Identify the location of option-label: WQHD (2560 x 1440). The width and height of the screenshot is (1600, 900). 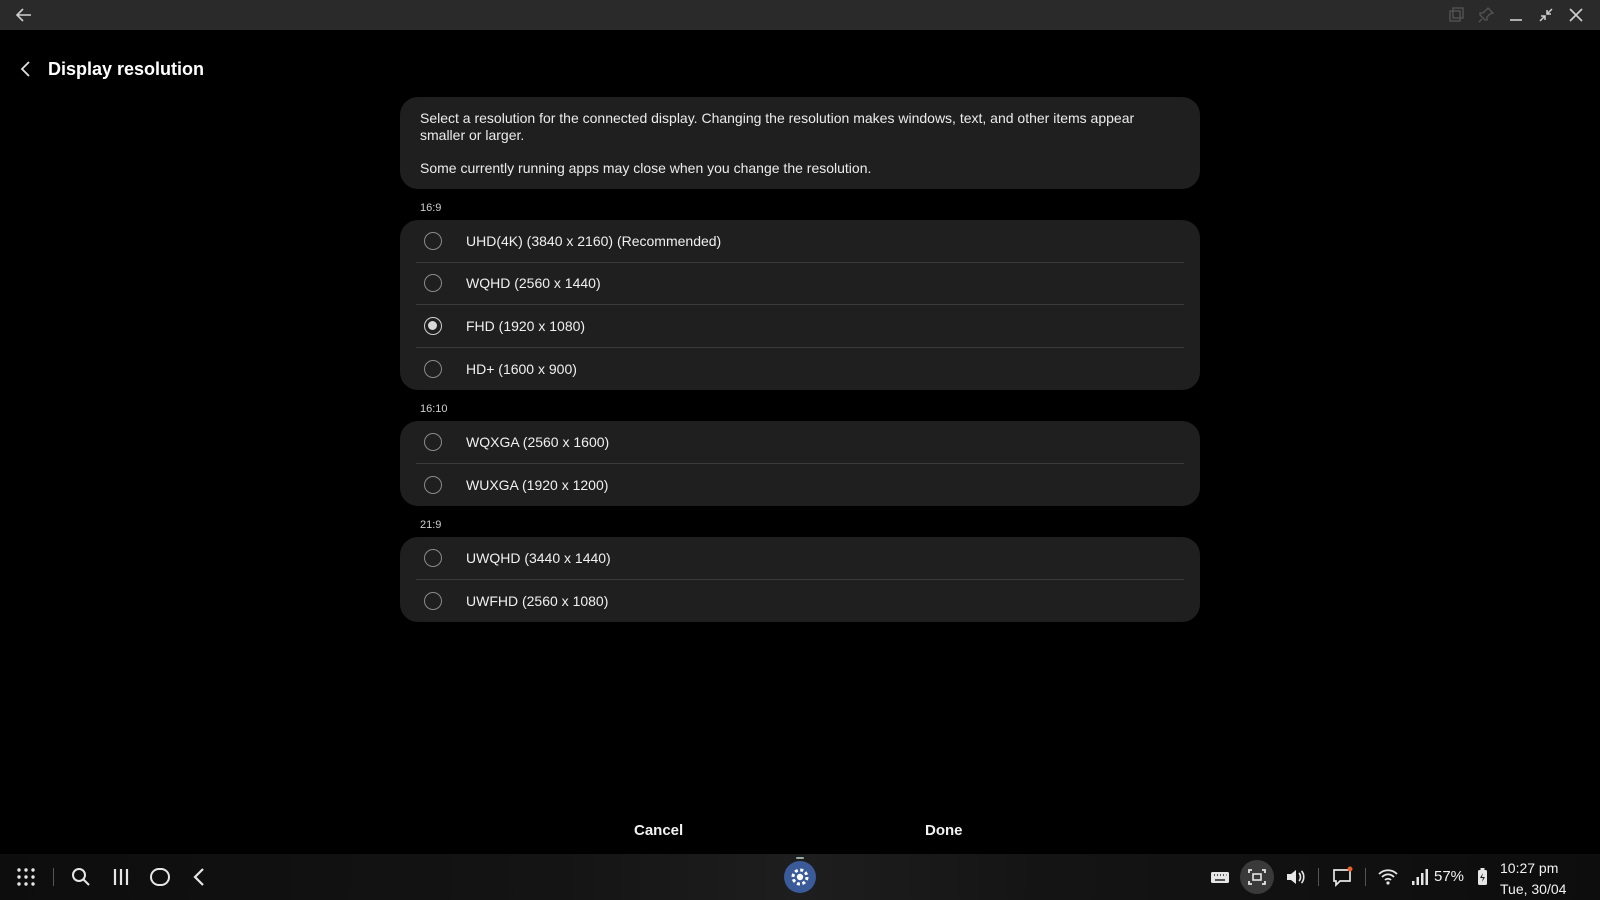
(533, 283).